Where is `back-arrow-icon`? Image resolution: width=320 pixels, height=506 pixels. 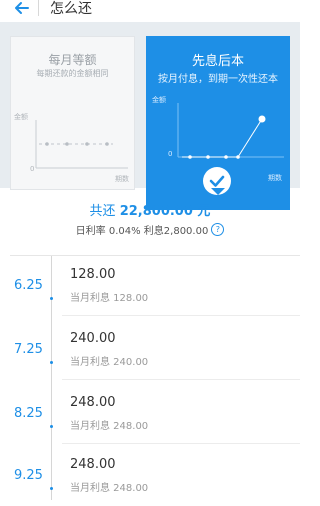 back-arrow-icon is located at coordinates (22, 10).